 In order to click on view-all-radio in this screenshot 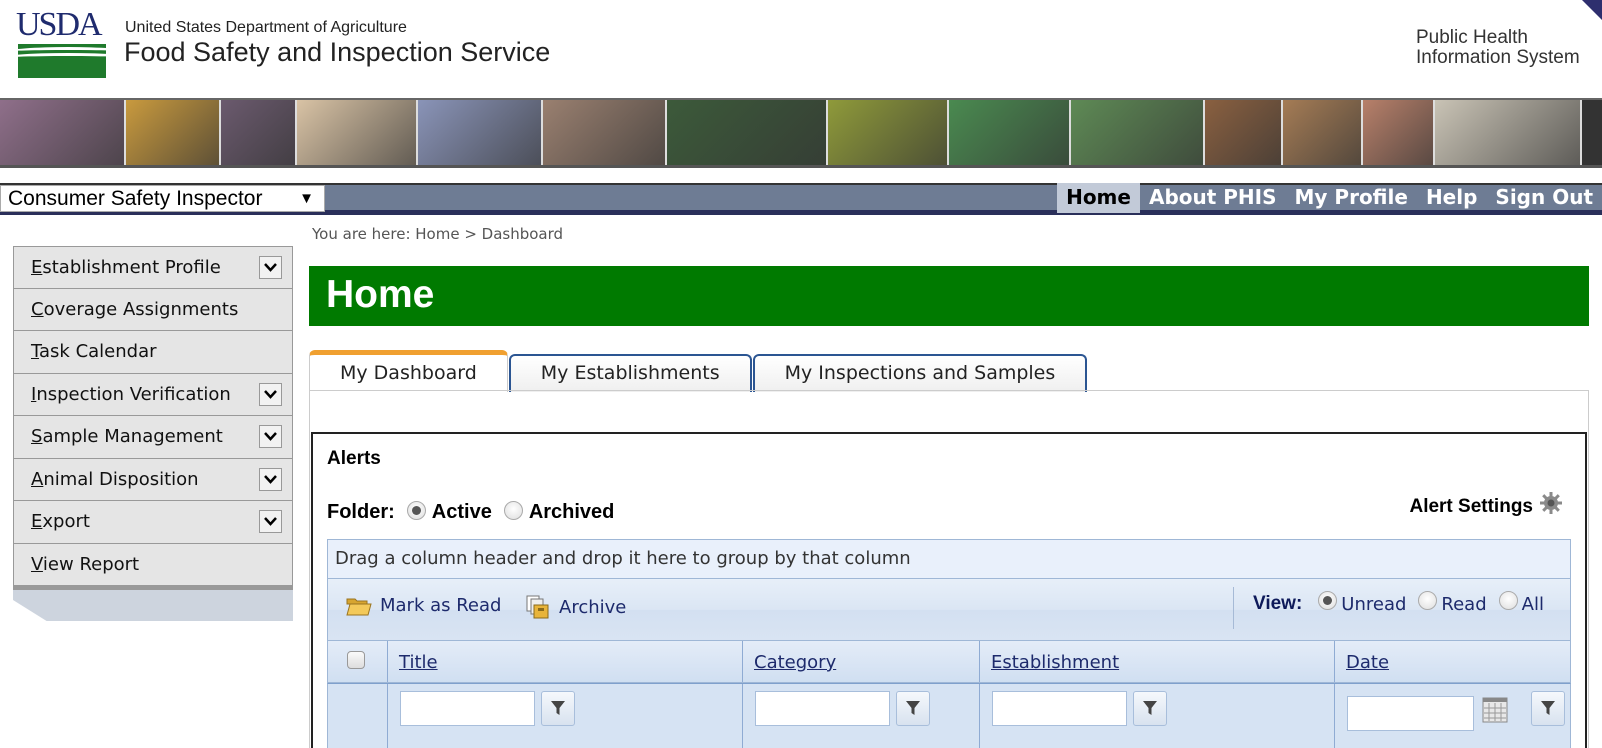, I will do `click(1508, 600)`.